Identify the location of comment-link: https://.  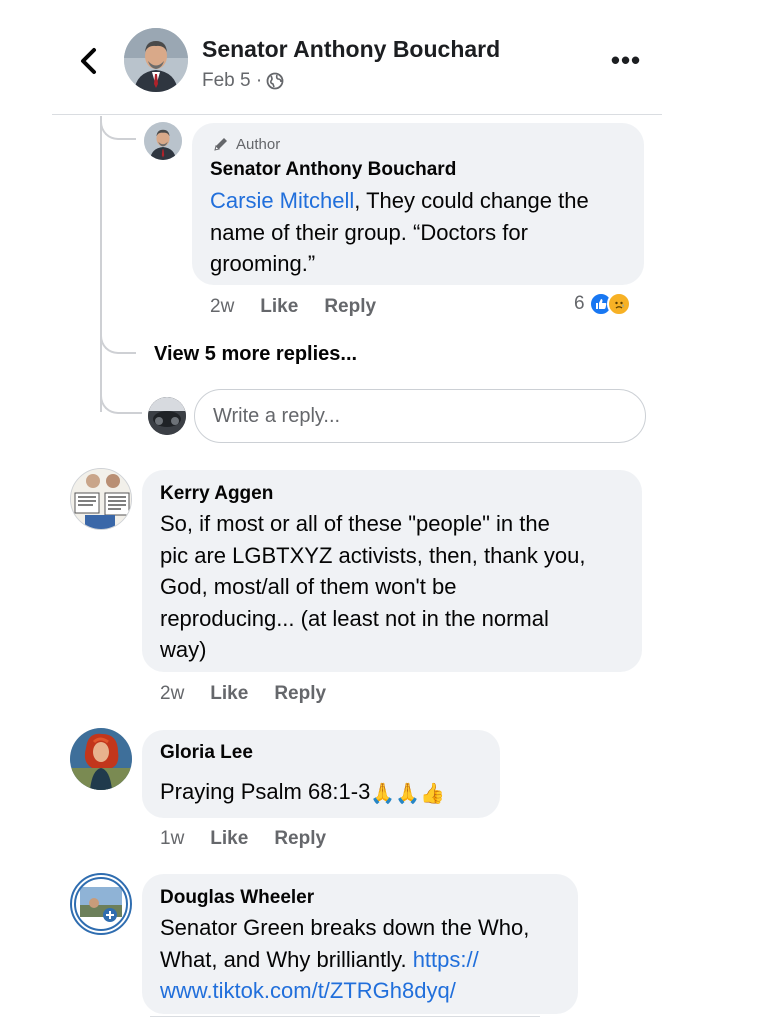
(446, 959).